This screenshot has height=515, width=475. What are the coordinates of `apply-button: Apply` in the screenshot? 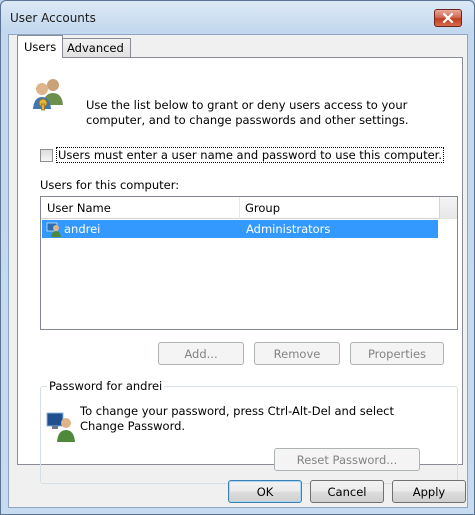 It's located at (429, 491).